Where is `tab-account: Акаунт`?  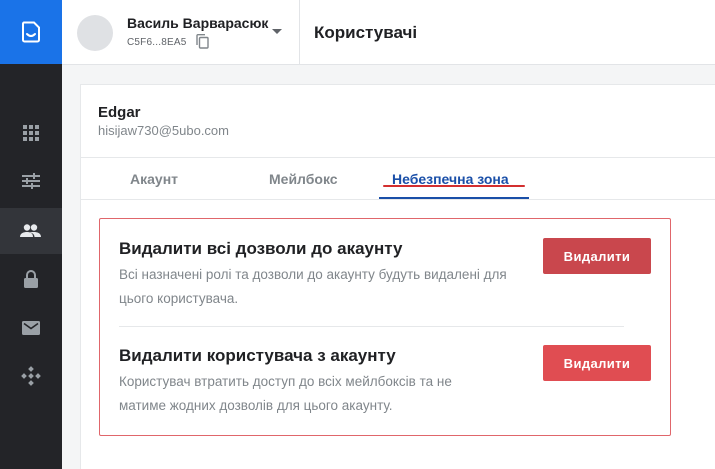 tab-account: Акаунт is located at coordinates (154, 179).